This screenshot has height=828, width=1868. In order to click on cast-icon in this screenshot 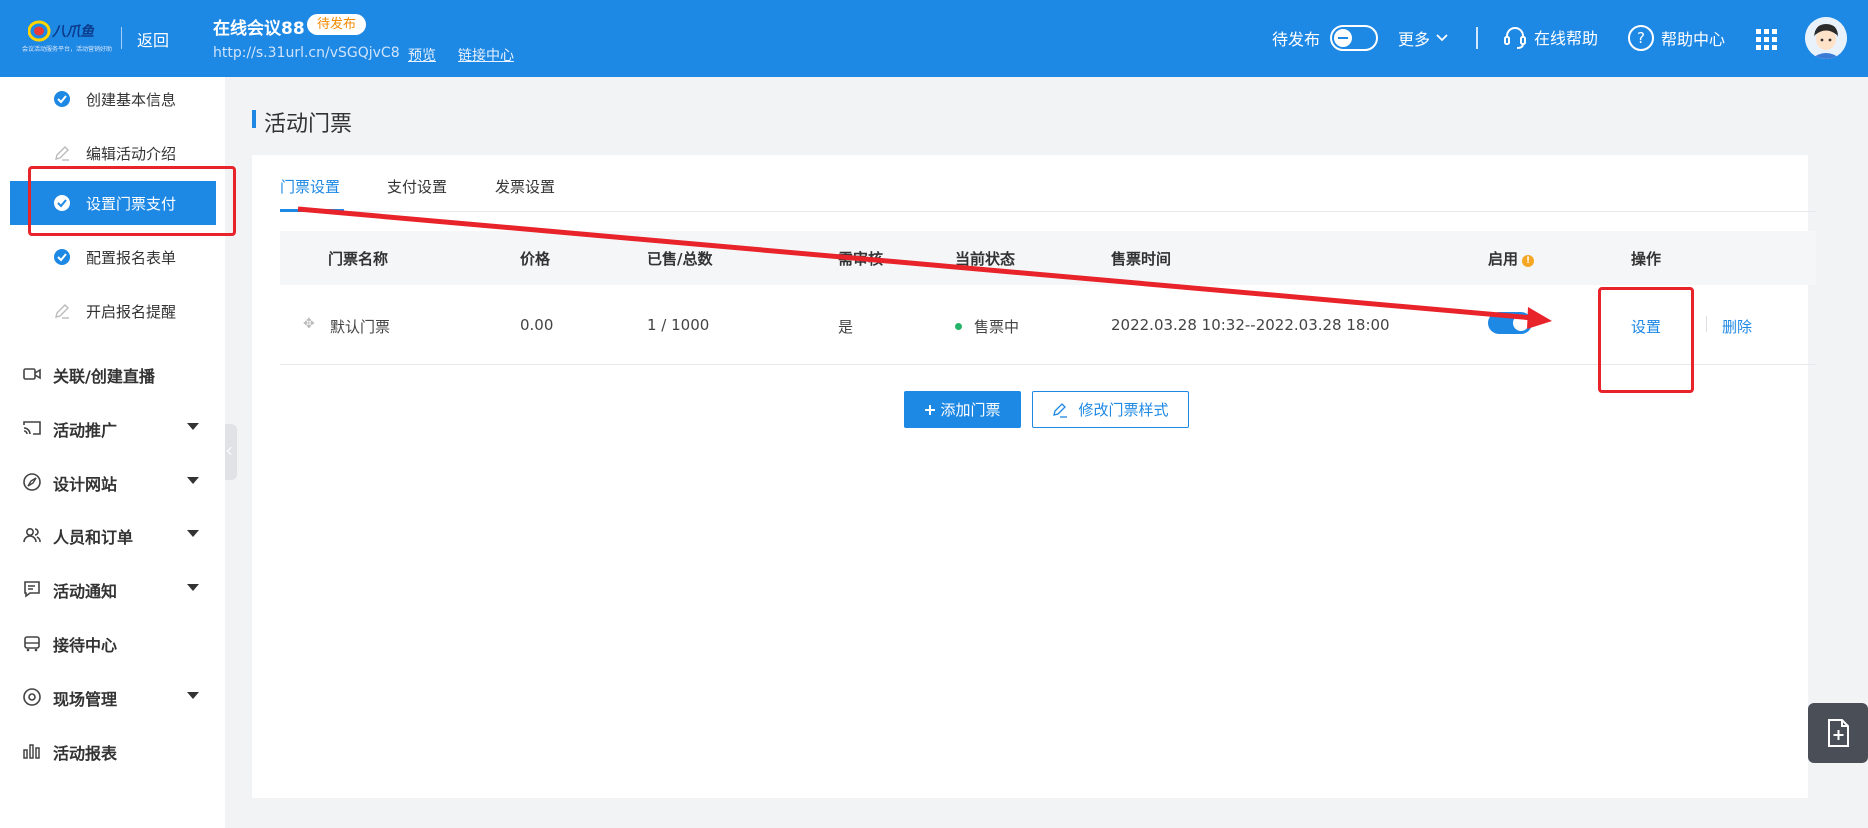, I will do `click(32, 428)`.